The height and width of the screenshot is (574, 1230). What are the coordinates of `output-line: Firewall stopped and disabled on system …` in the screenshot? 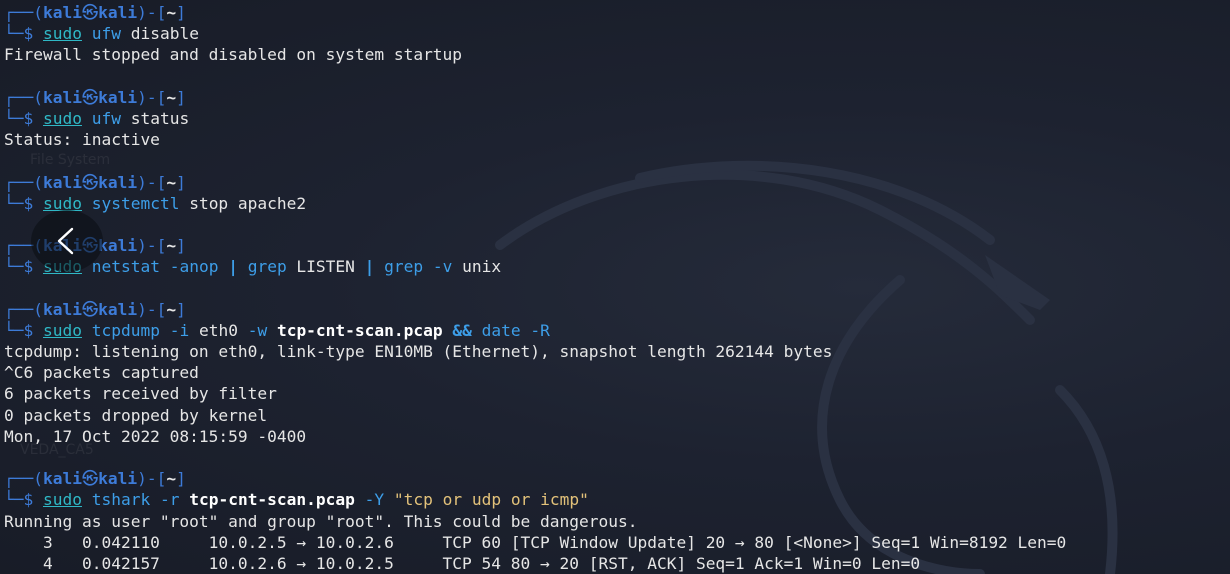 It's located at (233, 55).